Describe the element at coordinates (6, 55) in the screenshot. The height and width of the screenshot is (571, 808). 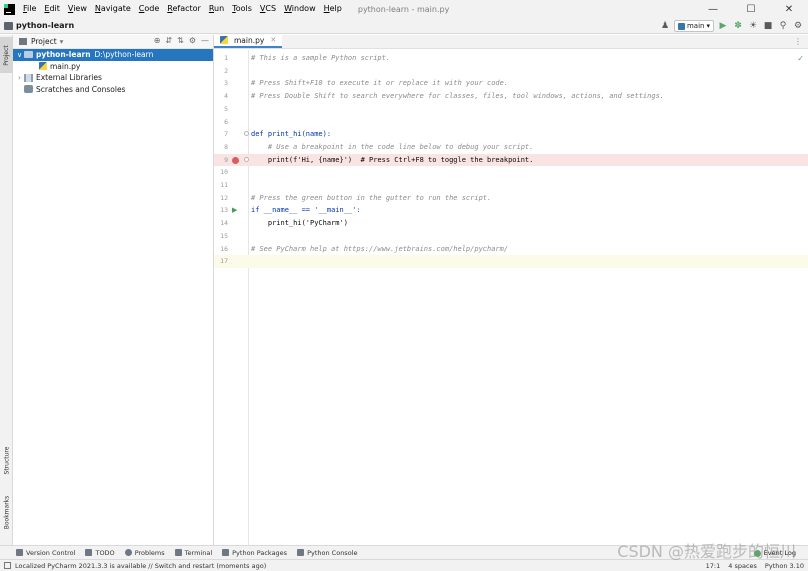
I see `project-tool-tab: Project` at that location.